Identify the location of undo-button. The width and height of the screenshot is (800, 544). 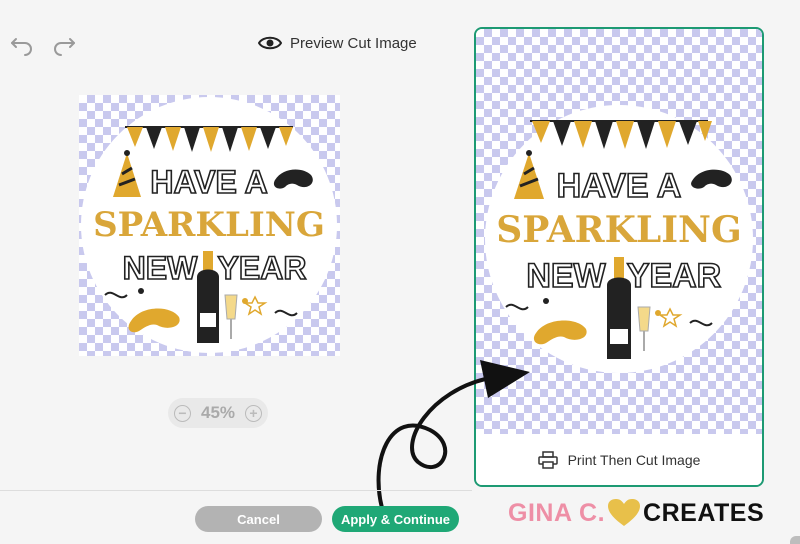
(22, 43).